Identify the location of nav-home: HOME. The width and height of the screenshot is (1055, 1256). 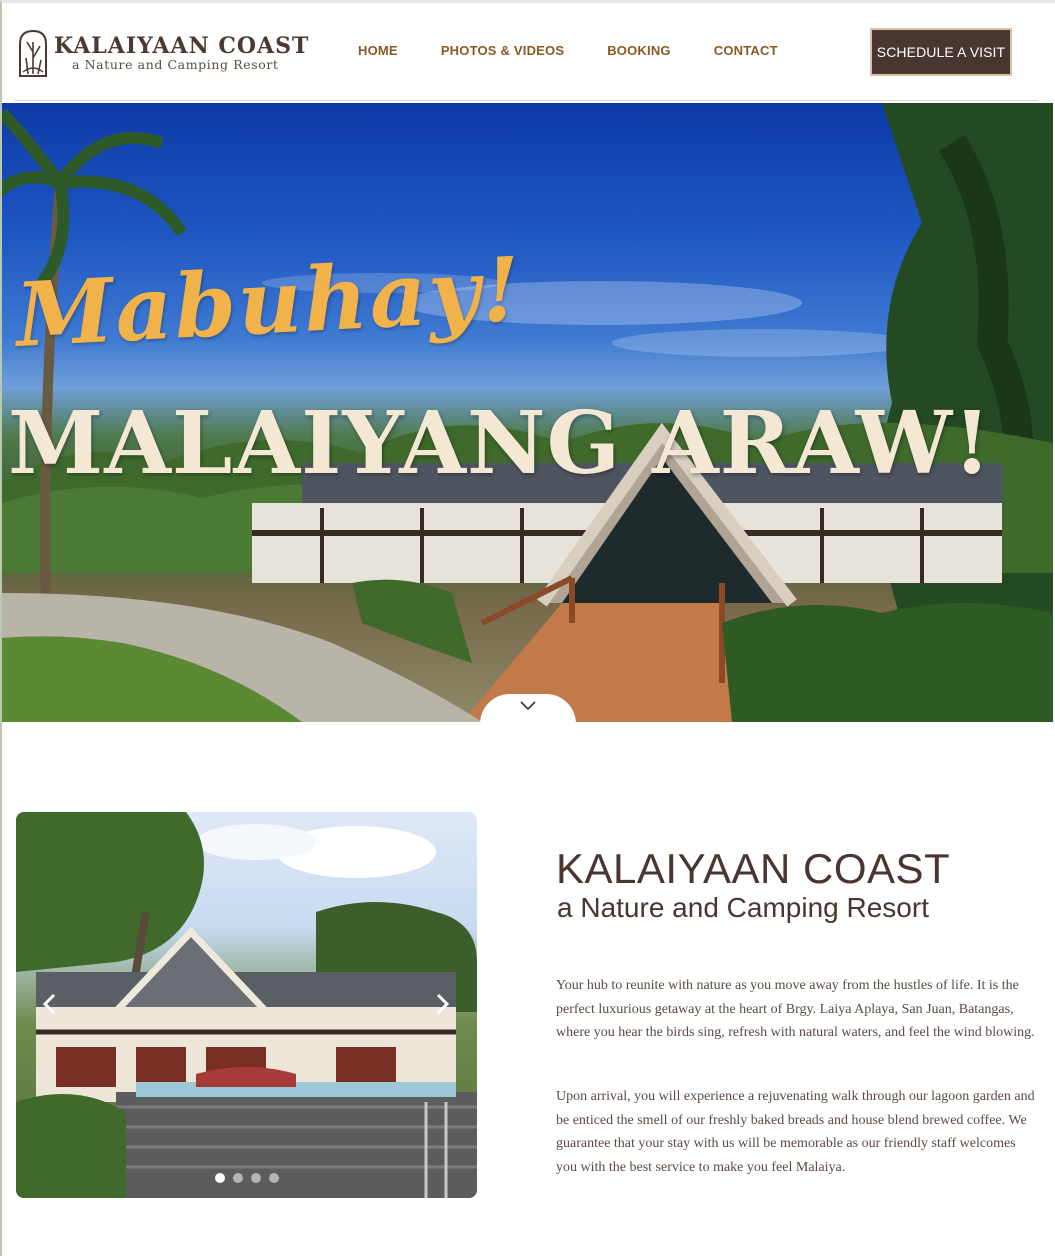
(378, 50).